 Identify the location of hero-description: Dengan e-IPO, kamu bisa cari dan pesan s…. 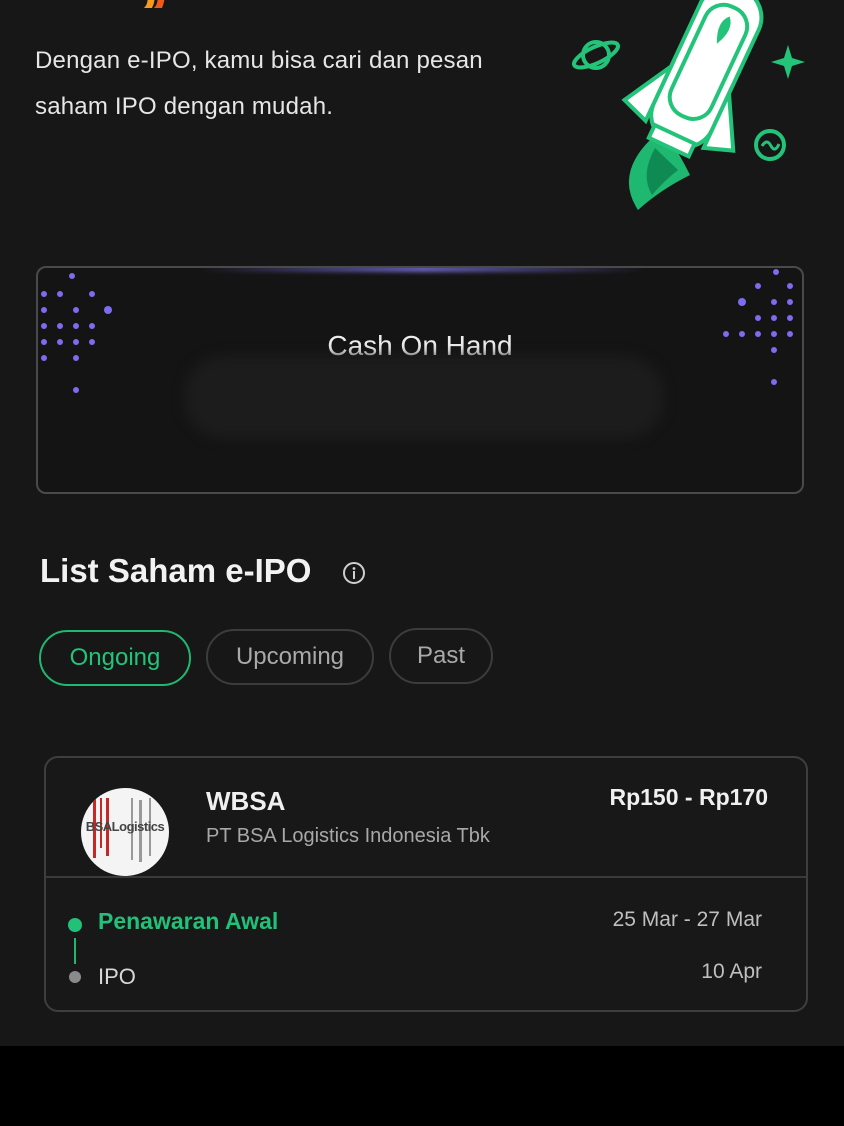
(259, 83).